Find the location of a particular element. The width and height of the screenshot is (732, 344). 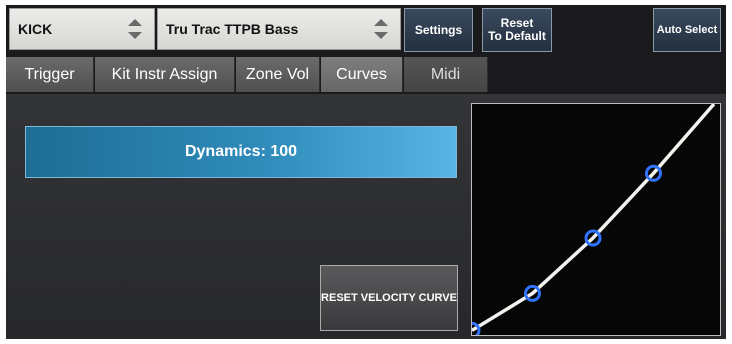

tab-midi-label: Midi is located at coordinates (445, 74).